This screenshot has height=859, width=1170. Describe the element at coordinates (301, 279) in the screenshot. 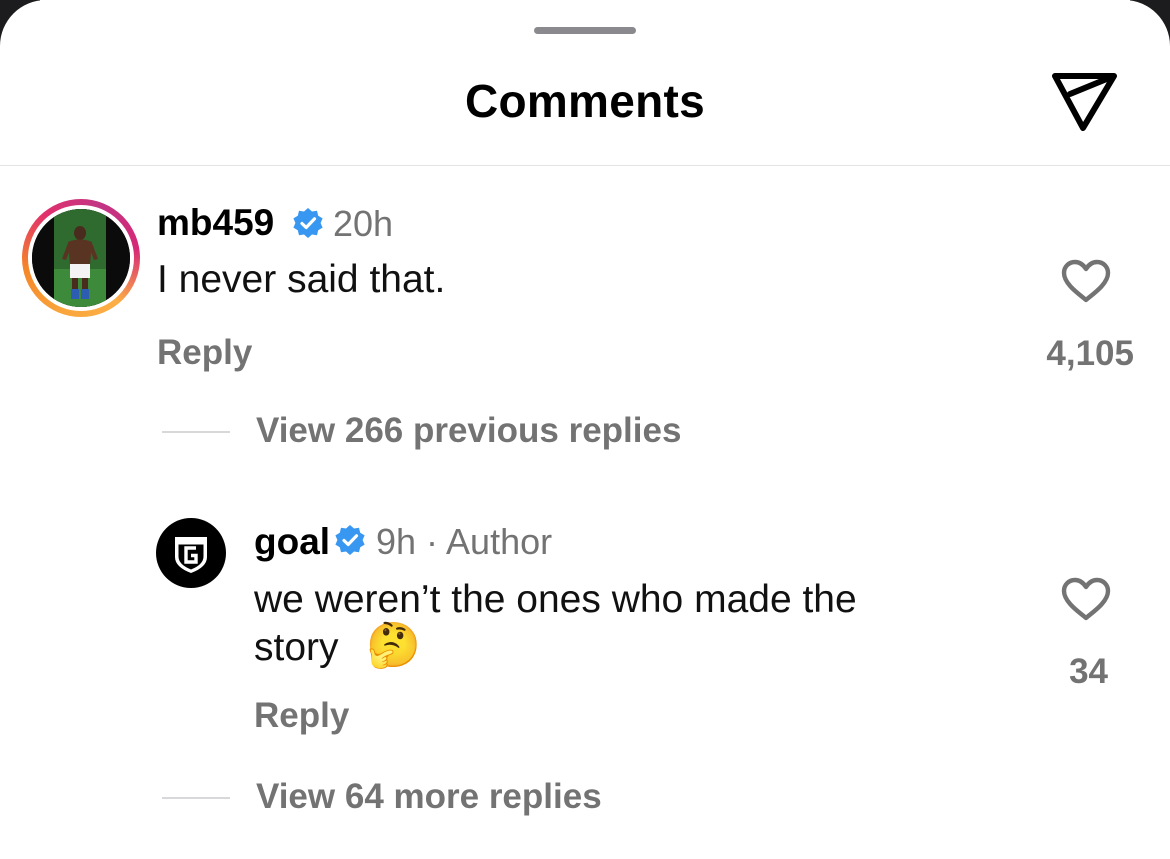

I see `comment-text: I never said that.` at that location.